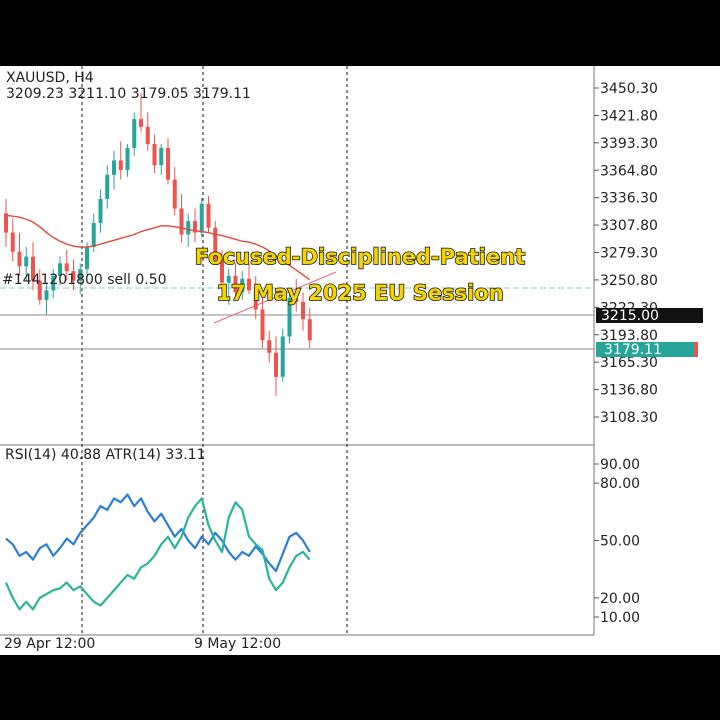 Image resolution: width=720 pixels, height=720 pixels. Describe the element at coordinates (629, 226) in the screenshot. I see `price-tick-label: 3307.80` at that location.